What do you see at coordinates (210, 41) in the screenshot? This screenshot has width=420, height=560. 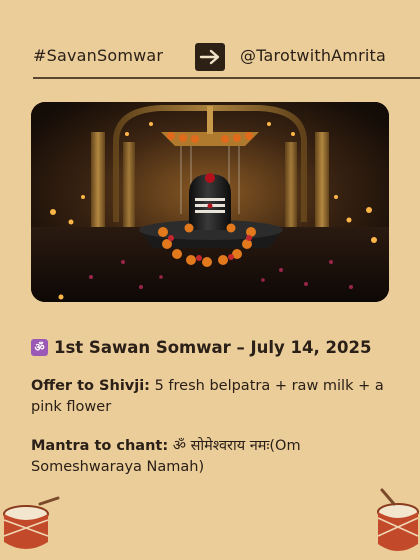 I see `header-bar: #SavanSomwar @TarotwithAmrita` at bounding box center [210, 41].